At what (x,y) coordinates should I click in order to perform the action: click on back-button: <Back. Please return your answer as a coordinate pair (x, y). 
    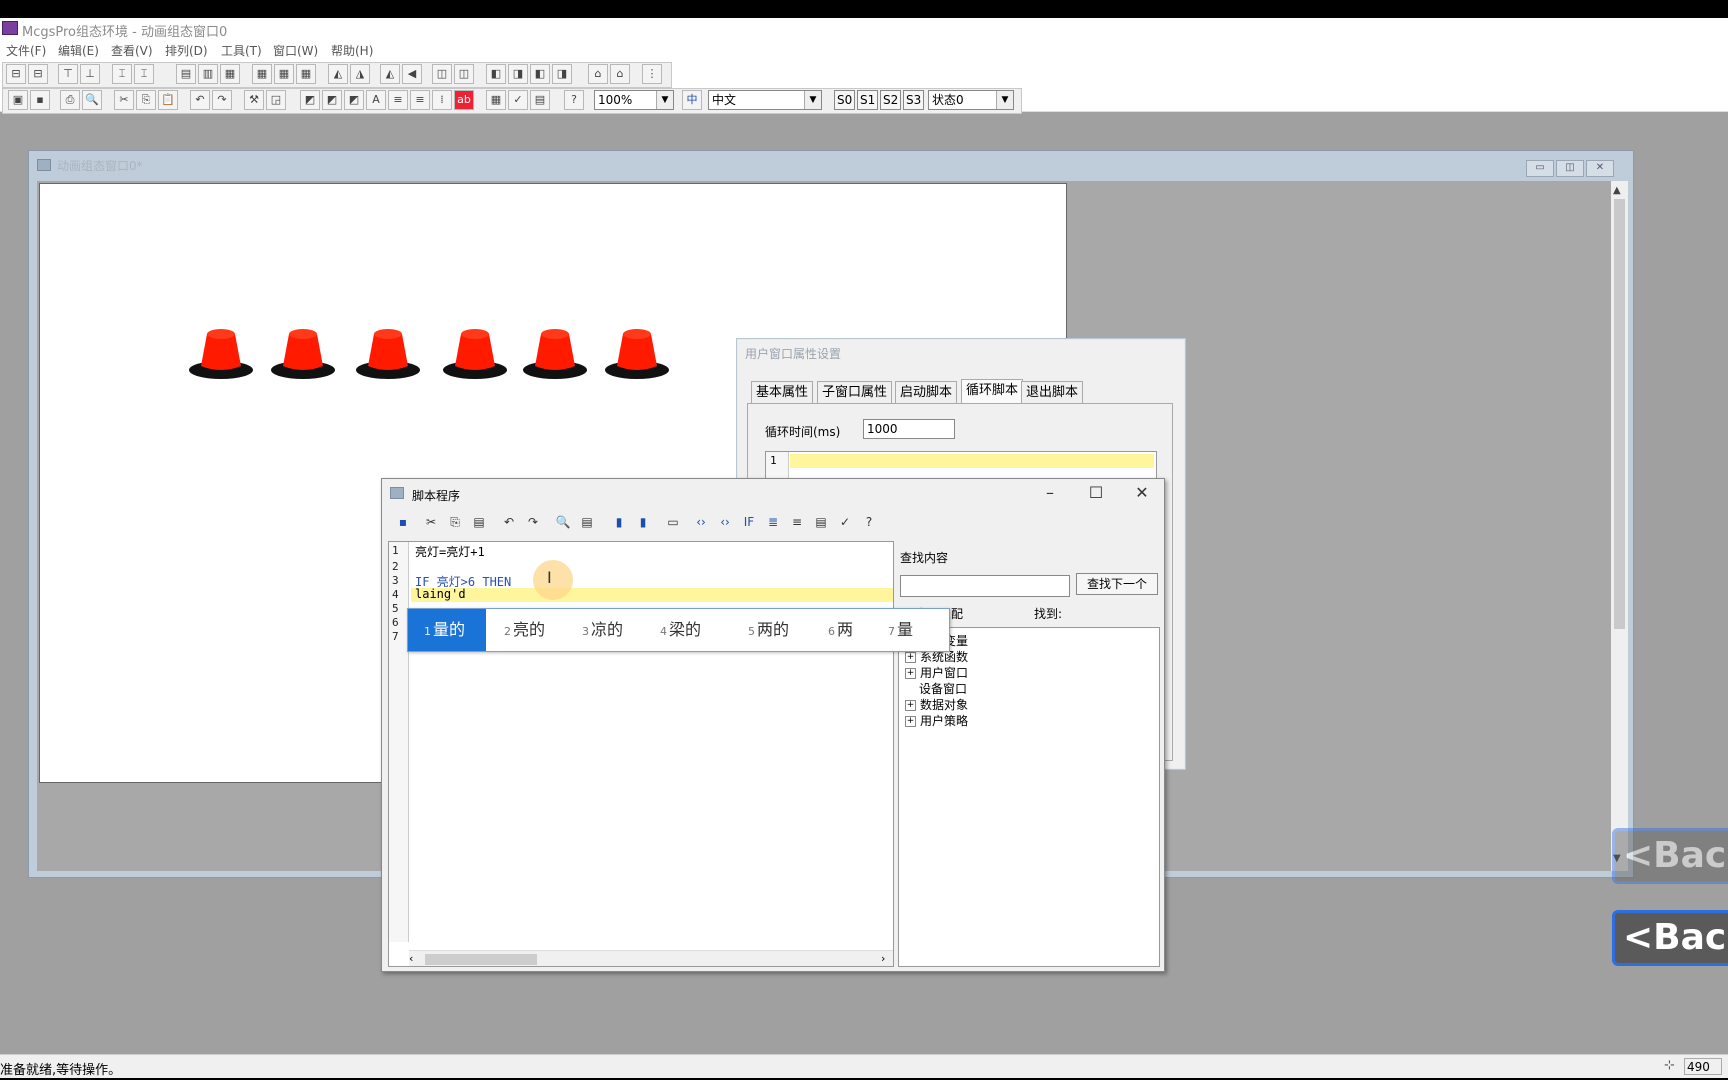
    Looking at the image, I should click on (1670, 938).